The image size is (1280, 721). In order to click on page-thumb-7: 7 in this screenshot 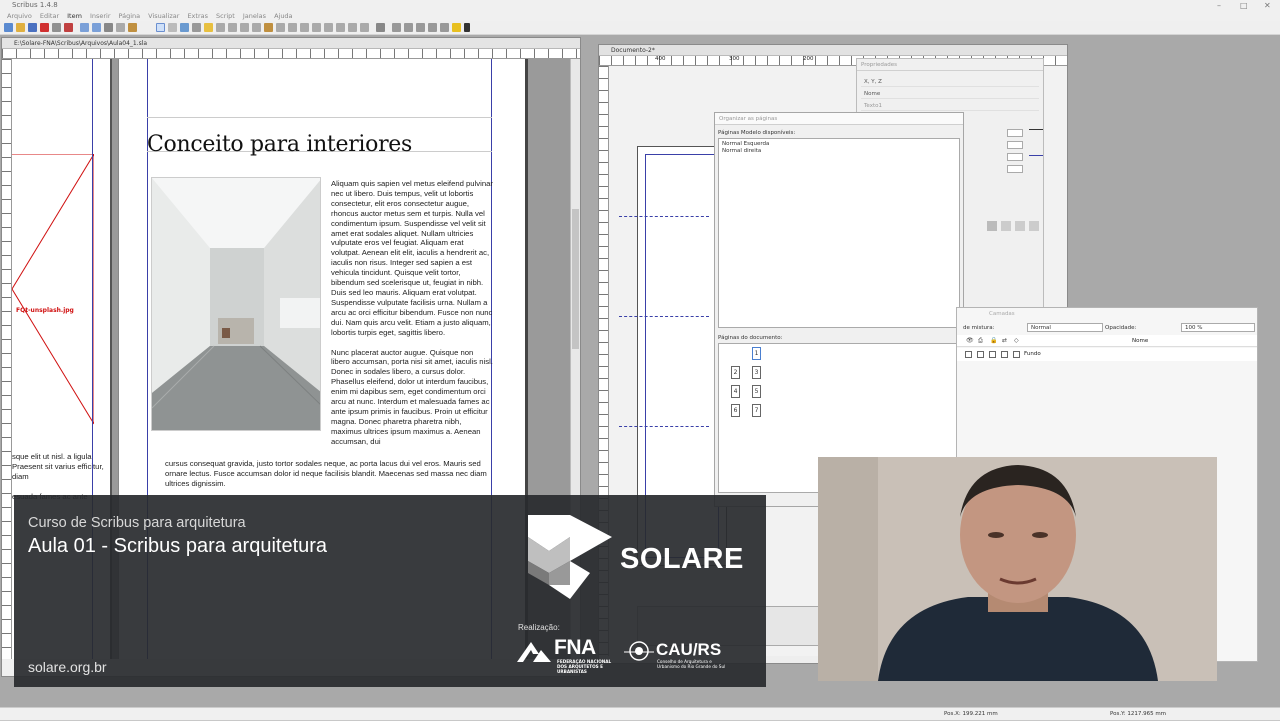, I will do `click(756, 410)`.